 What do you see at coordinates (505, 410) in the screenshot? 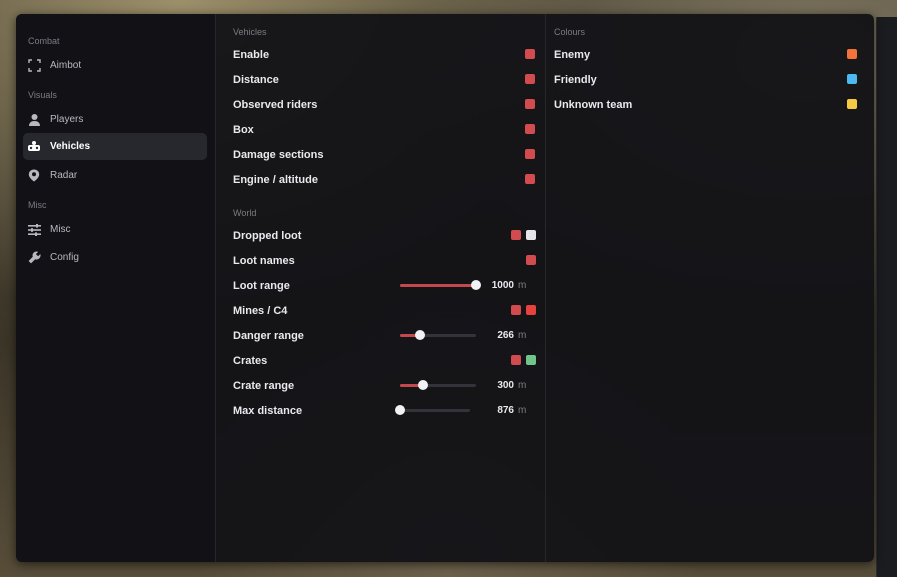
I see `max-distance-value: 876` at bounding box center [505, 410].